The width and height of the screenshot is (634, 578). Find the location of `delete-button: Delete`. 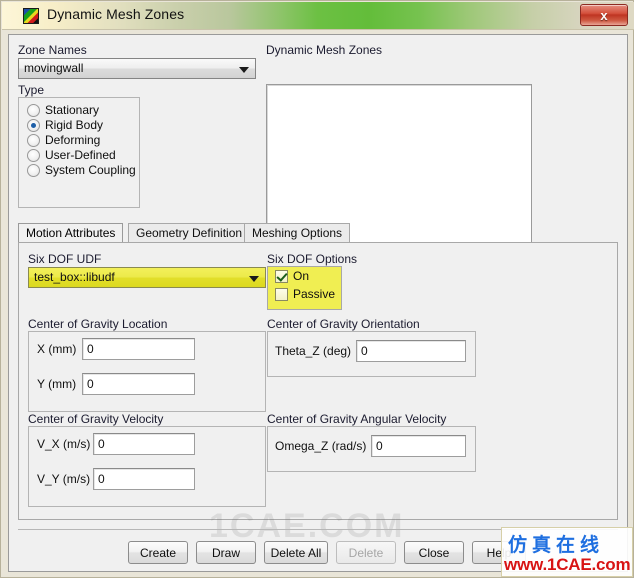

delete-button: Delete is located at coordinates (366, 552).